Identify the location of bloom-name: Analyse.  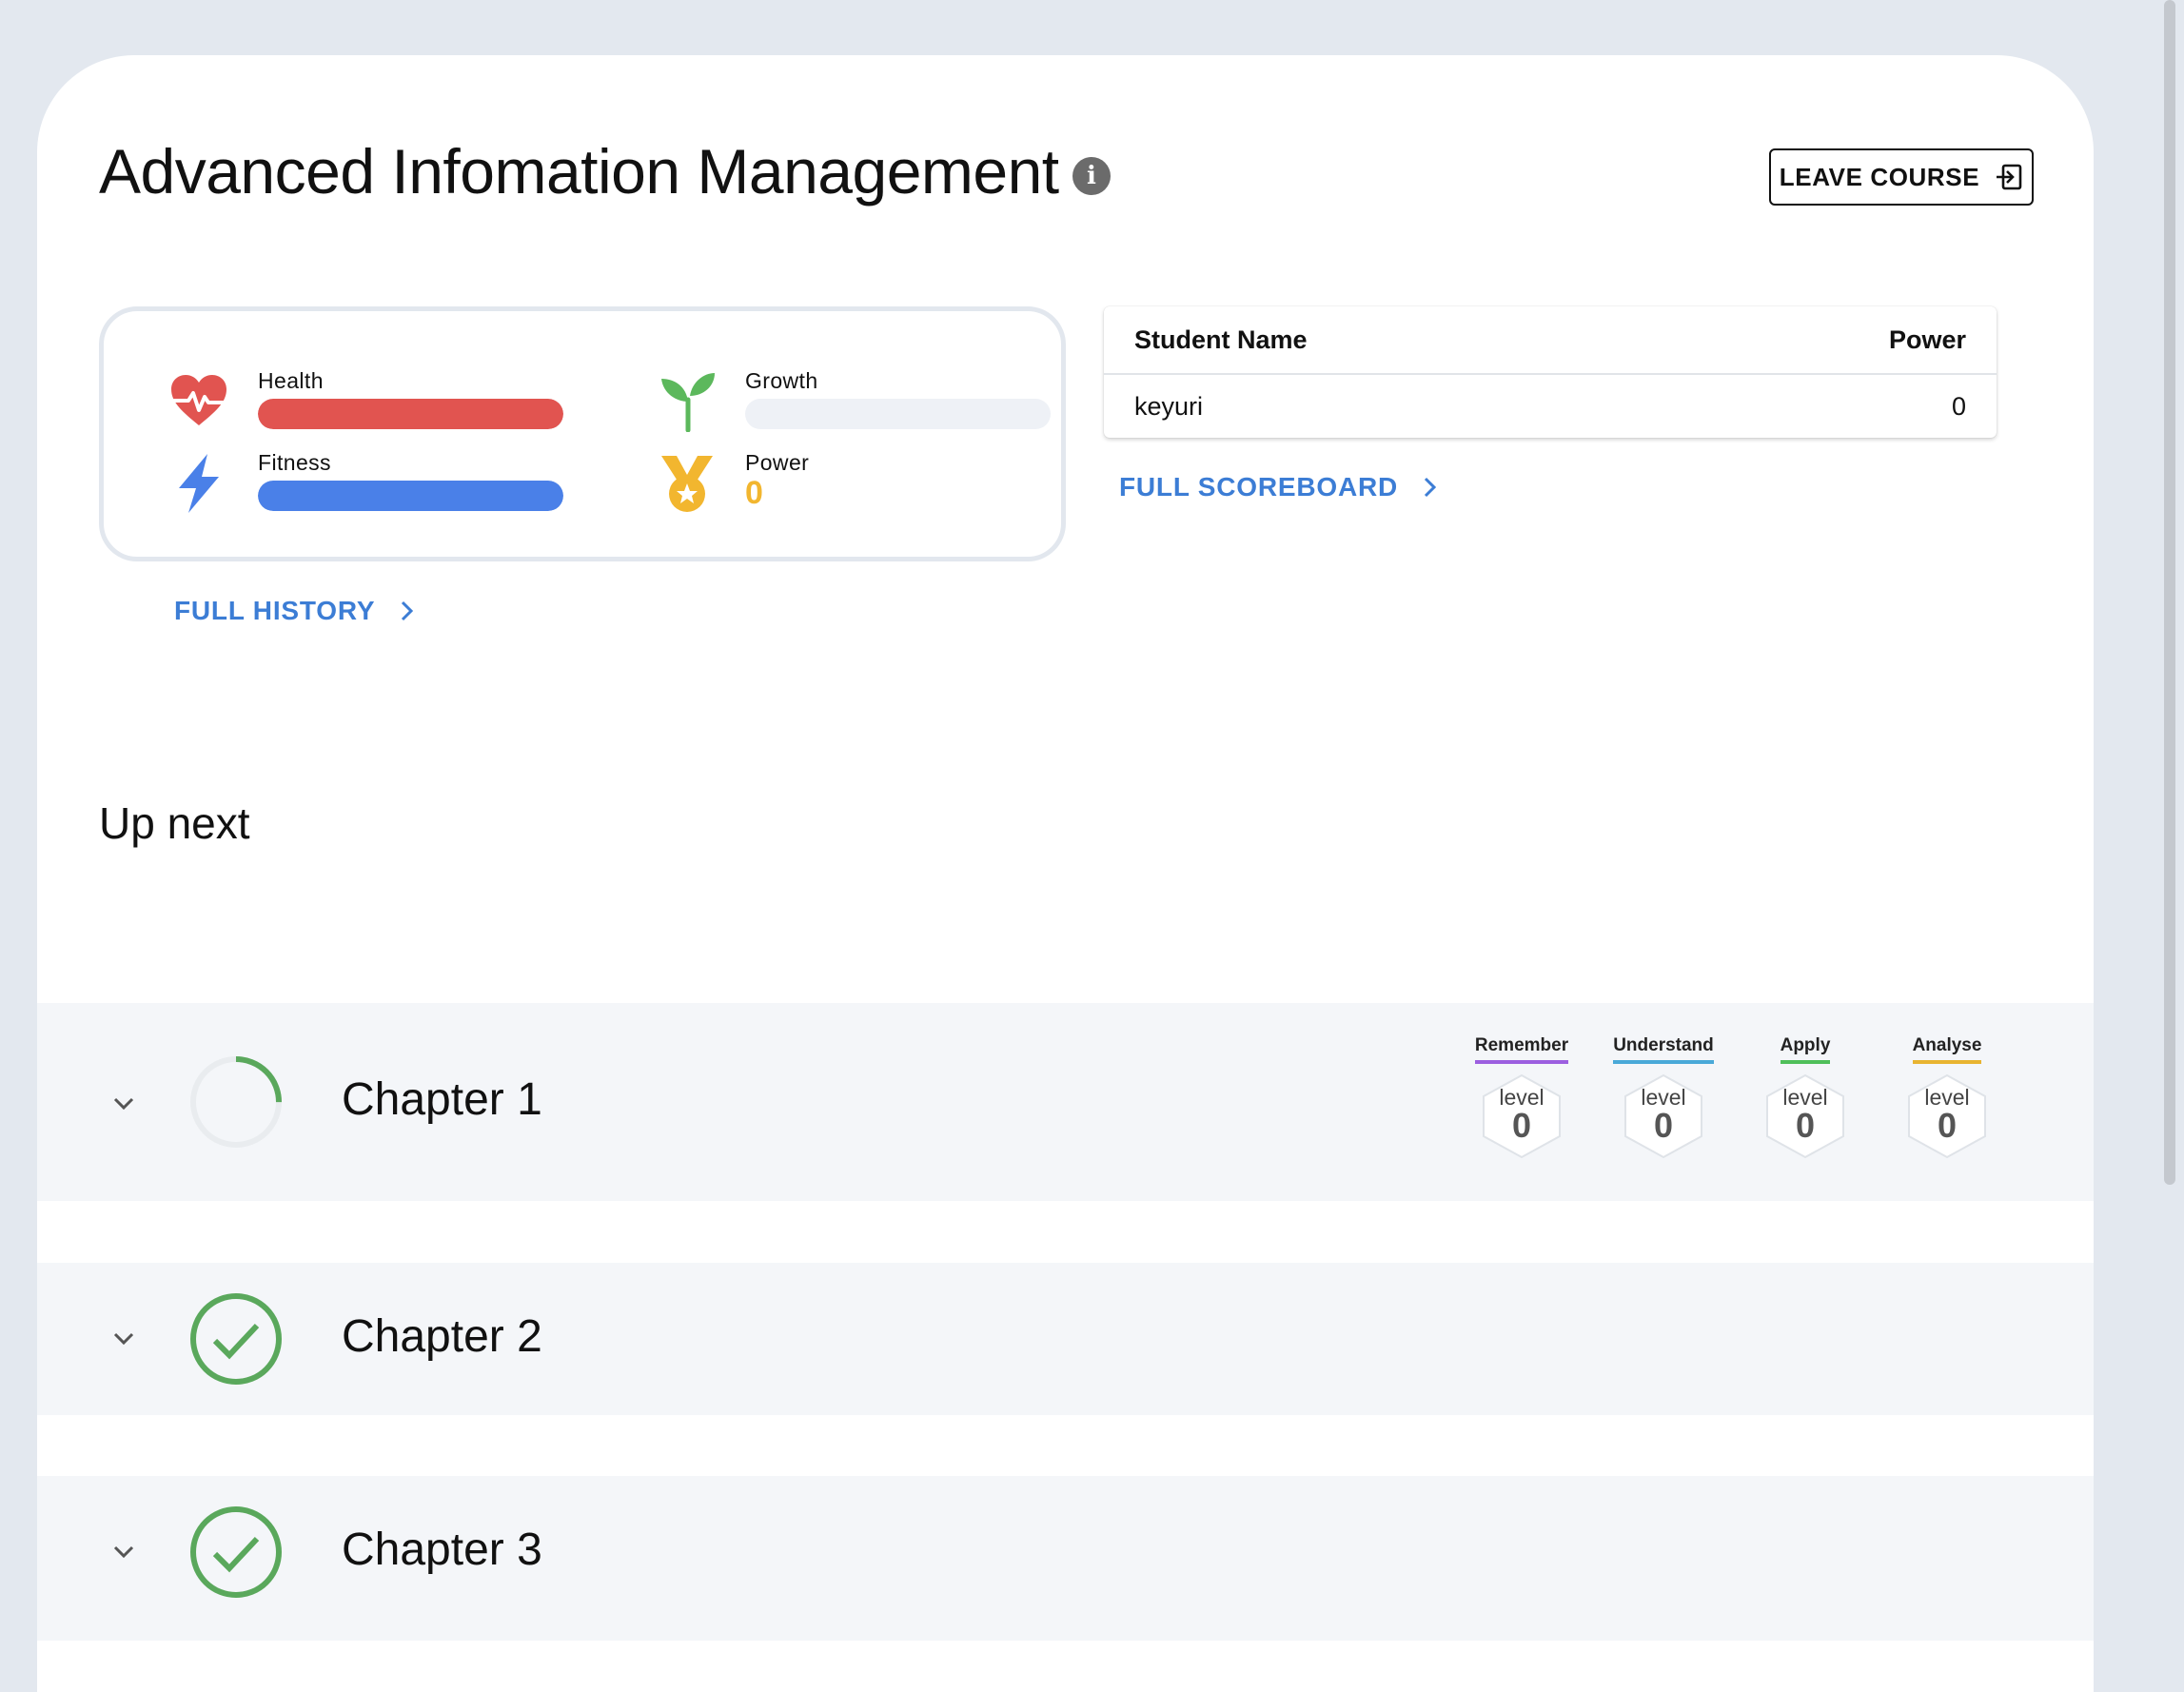
(1947, 1049).